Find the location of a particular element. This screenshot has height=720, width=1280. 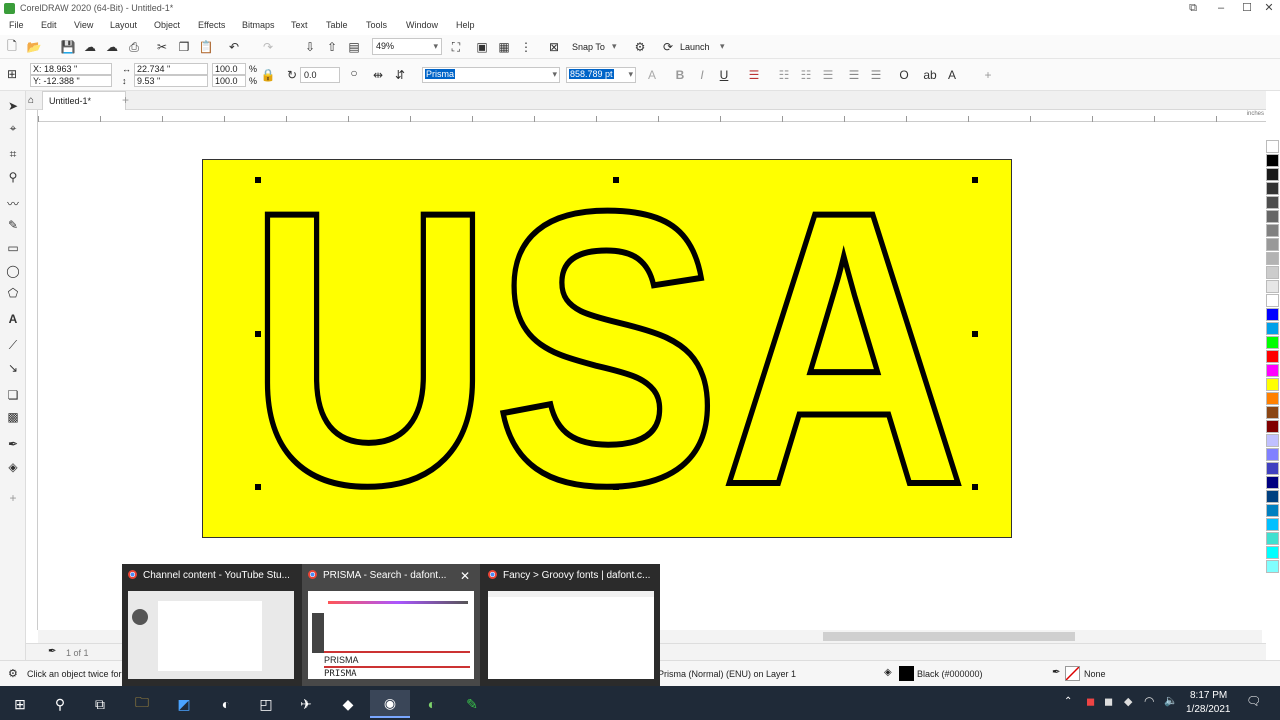

app-icon: ◆ is located at coordinates (348, 704).